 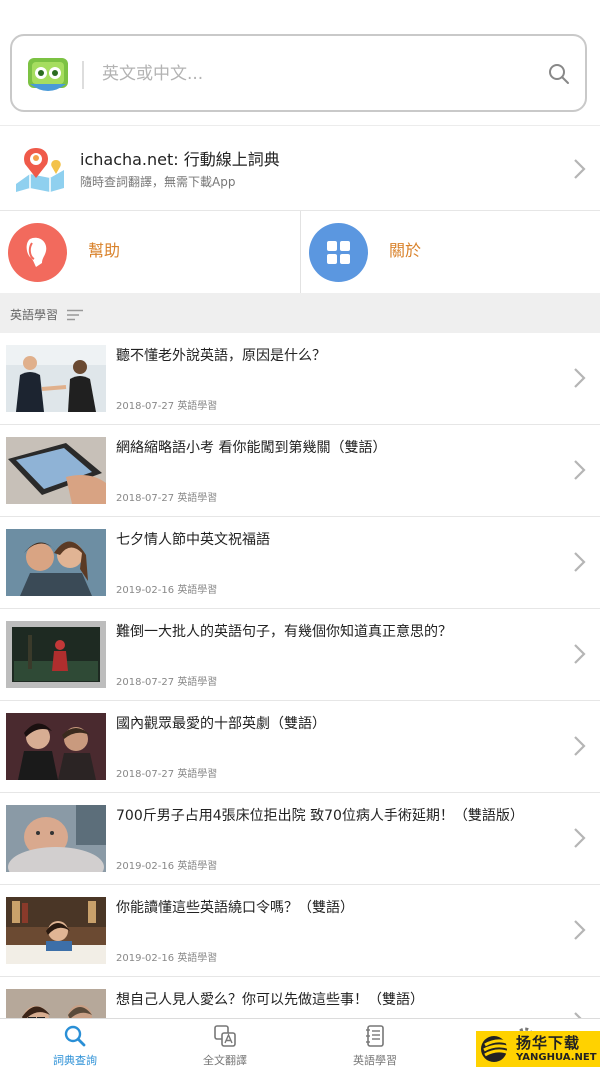 I want to click on section-title: 英語學習, so click(x=34, y=315).